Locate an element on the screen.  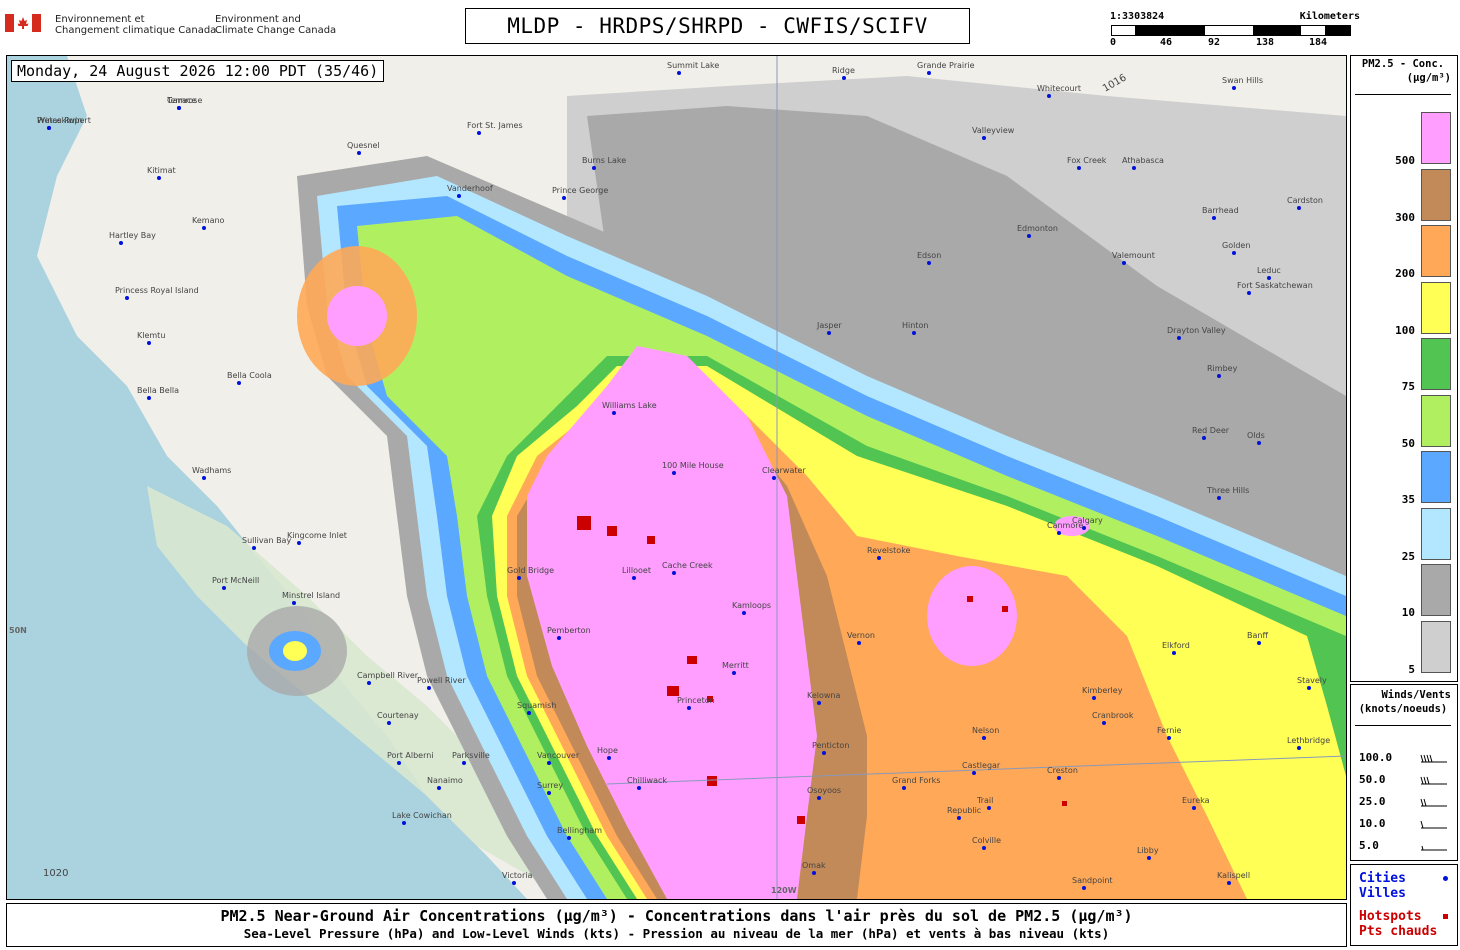
cities-label: Cities Villes is located at coordinates (1382, 886).